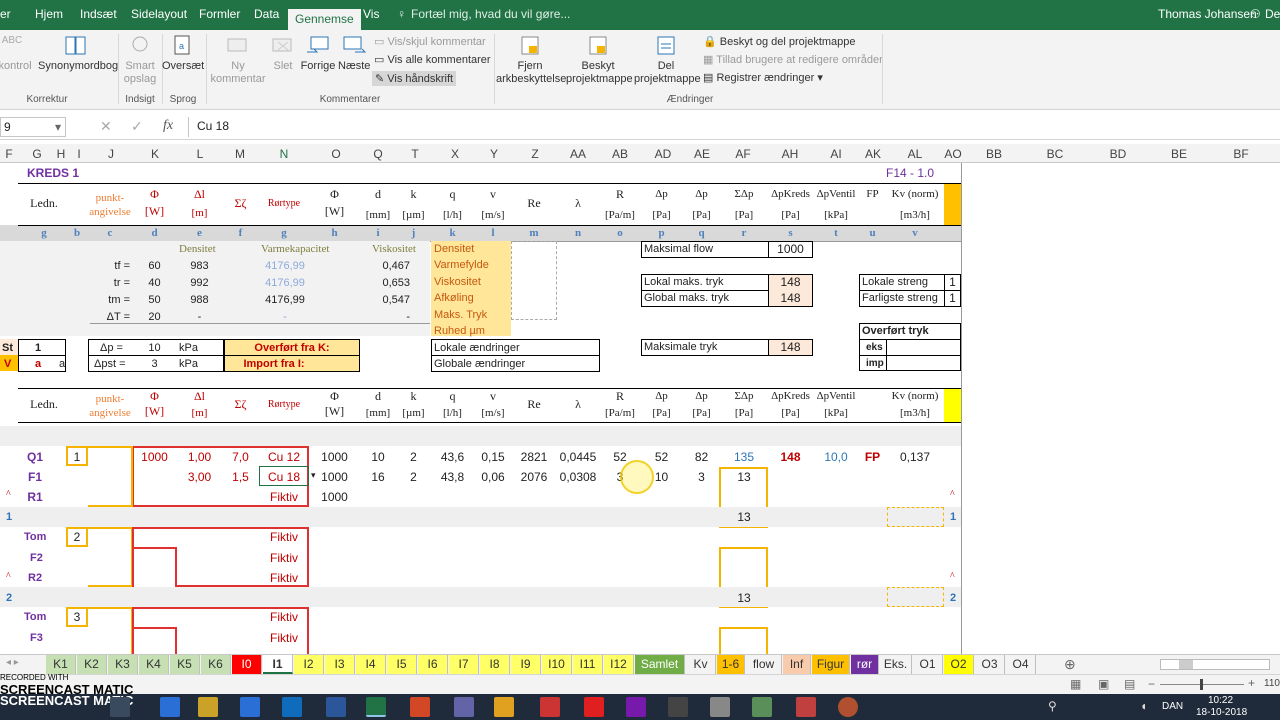  I want to click on table-cell: FP, so click(872, 457).